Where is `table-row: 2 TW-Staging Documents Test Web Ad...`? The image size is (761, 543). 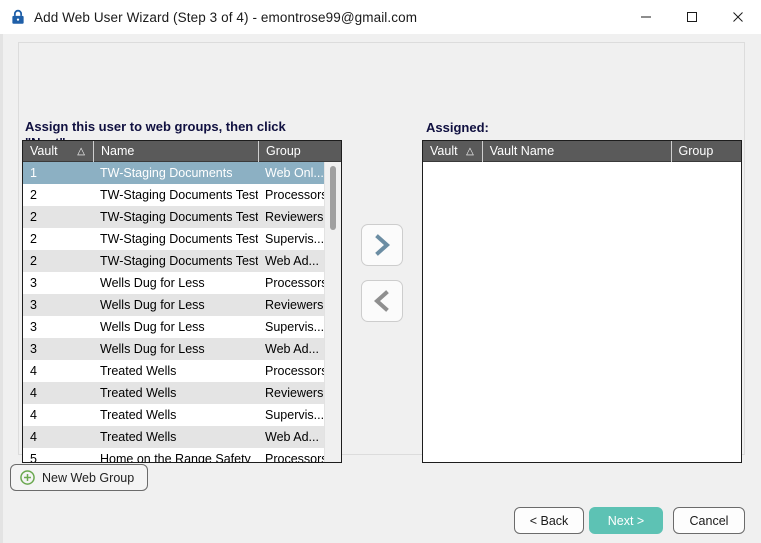
table-row: 2 TW-Staging Documents Test Web Ad... is located at coordinates (182, 261).